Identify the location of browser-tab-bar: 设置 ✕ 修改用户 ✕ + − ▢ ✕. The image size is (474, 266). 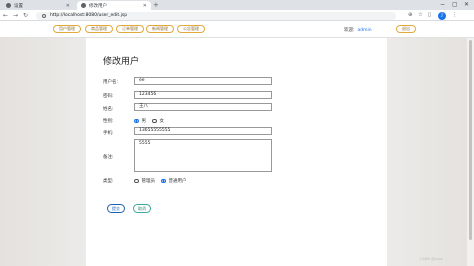
(237, 5).